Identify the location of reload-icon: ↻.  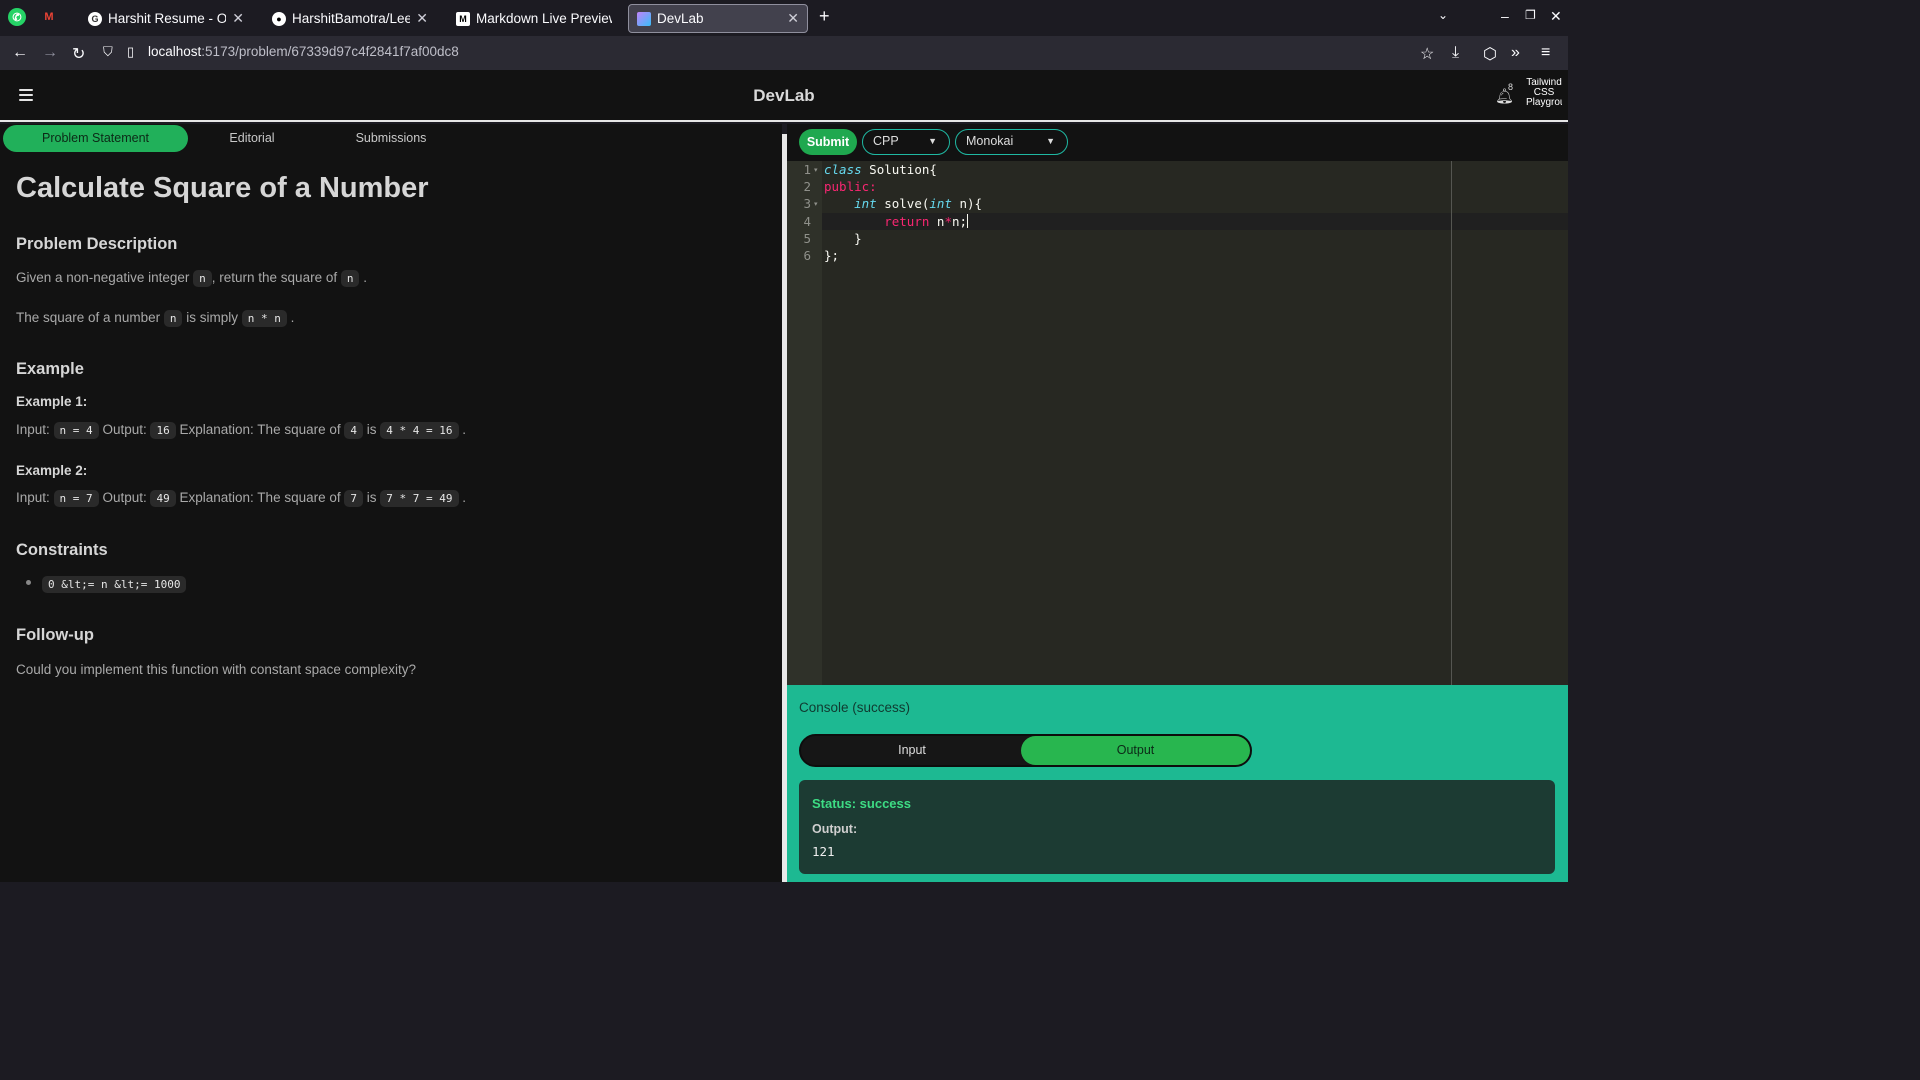
(78, 54).